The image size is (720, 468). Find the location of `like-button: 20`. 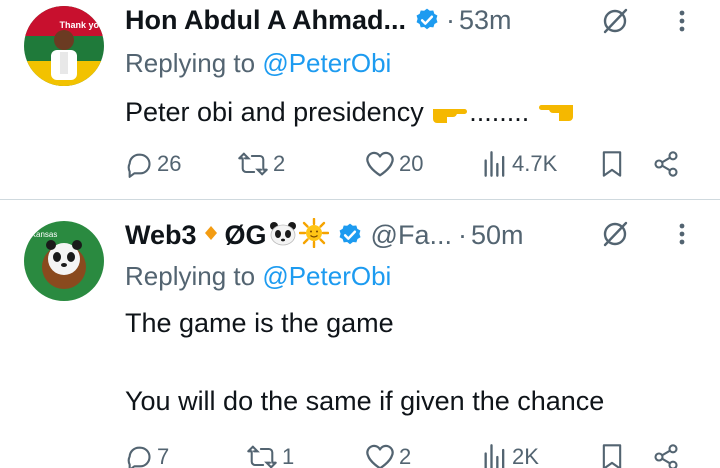

like-button: 20 is located at coordinates (394, 164).